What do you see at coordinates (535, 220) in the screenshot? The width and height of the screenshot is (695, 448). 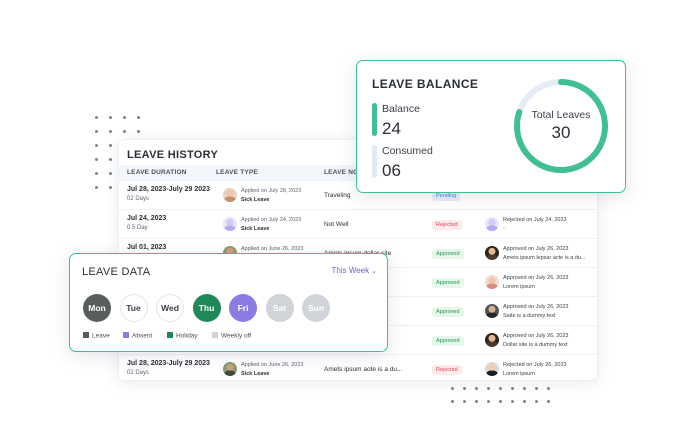 I see `action-date-text: Rejected on July 24, 2023` at bounding box center [535, 220].